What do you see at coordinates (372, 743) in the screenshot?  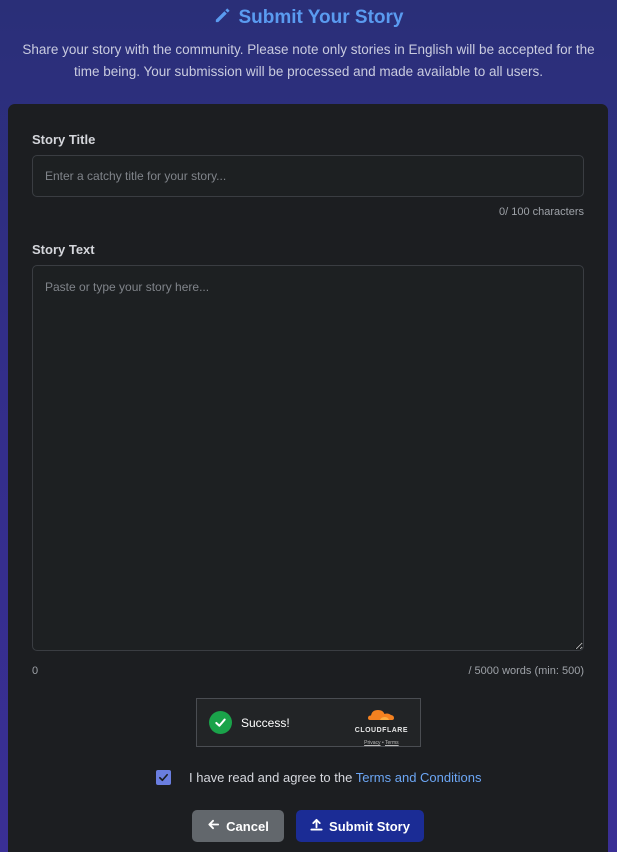 I see `privacy-link: Privacy` at bounding box center [372, 743].